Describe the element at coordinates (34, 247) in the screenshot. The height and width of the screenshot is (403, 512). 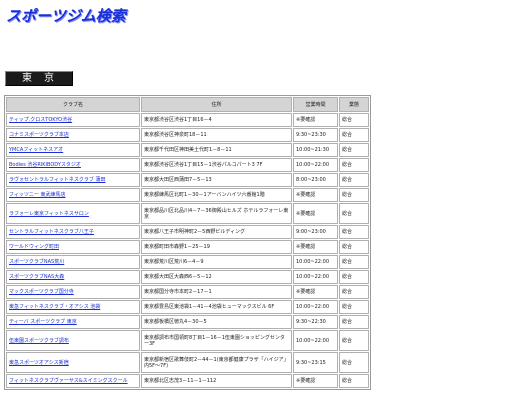
I see `club-link: ワールドウィング町田` at that location.